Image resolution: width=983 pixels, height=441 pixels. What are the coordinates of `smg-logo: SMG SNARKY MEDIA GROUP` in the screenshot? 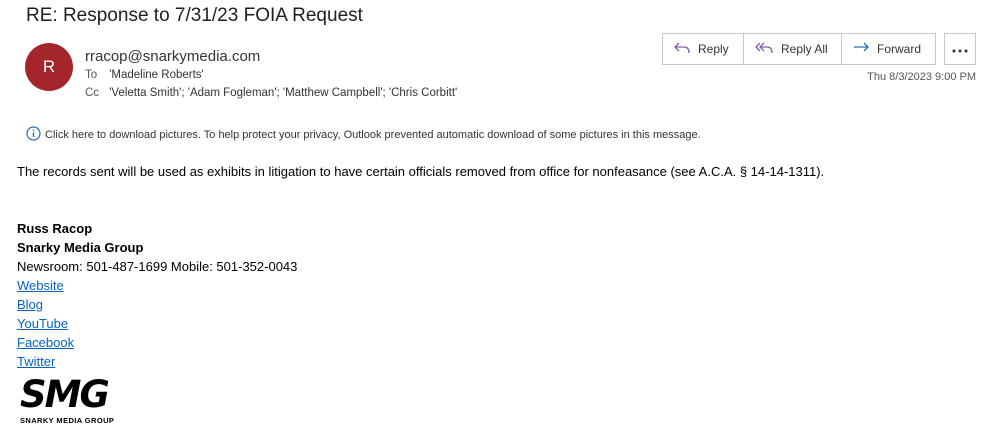 It's located at (70, 402).